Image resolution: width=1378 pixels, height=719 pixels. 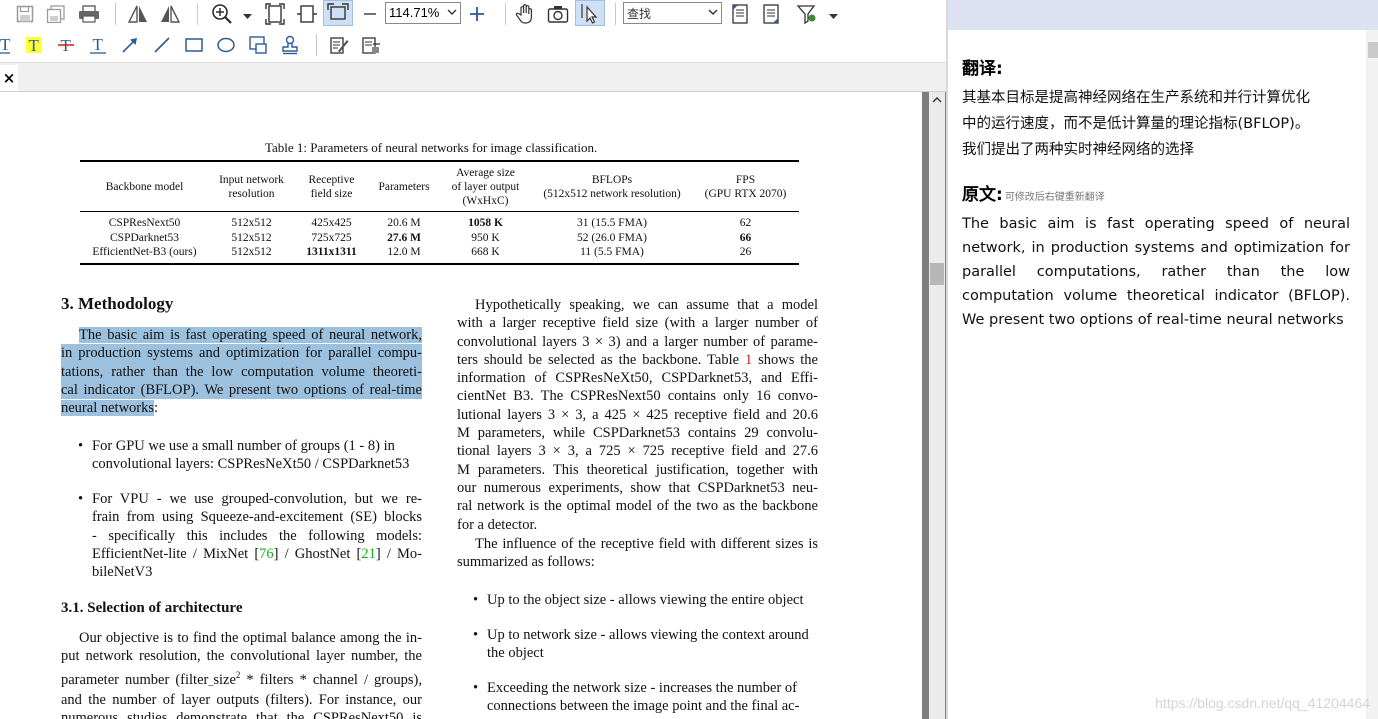 What do you see at coordinates (66, 45) in the screenshot?
I see `text-strikeout-icon: T` at bounding box center [66, 45].